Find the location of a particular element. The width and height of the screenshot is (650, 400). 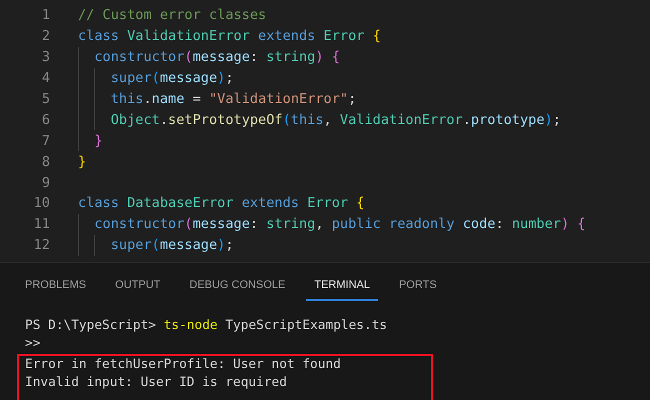

code-line: constructor(message: string, public readonly code: number) { is located at coordinates (339, 224).